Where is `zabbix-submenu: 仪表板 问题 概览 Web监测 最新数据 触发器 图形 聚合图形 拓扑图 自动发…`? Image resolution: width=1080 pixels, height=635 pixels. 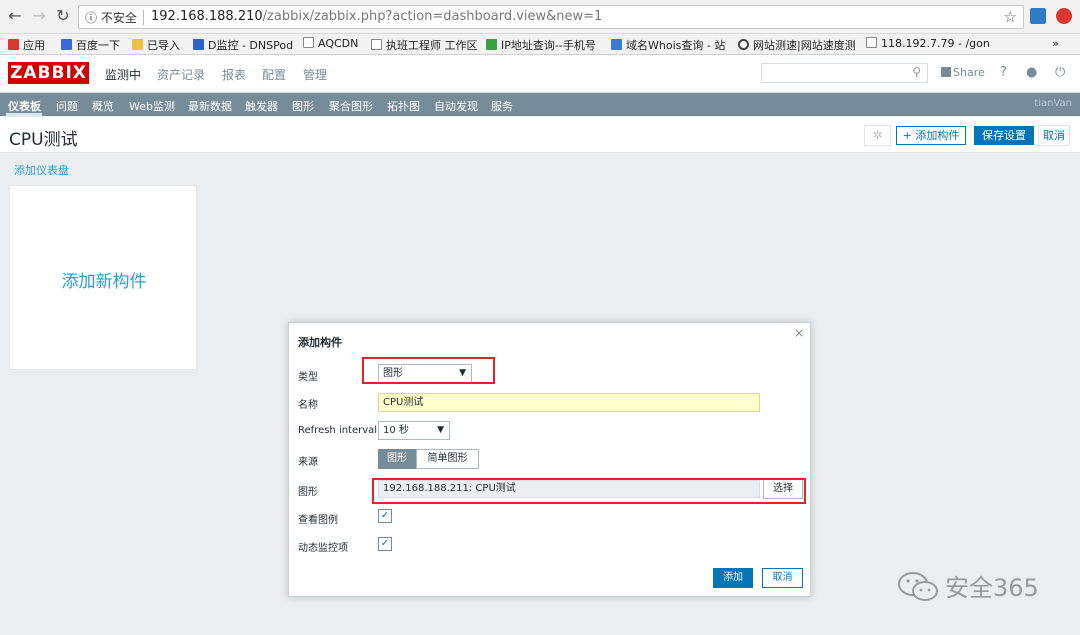 zabbix-submenu: 仪表板 问题 概览 Web监测 最新数据 触发器 图形 聚合图形 拓扑图 自动发… is located at coordinates (540, 104).